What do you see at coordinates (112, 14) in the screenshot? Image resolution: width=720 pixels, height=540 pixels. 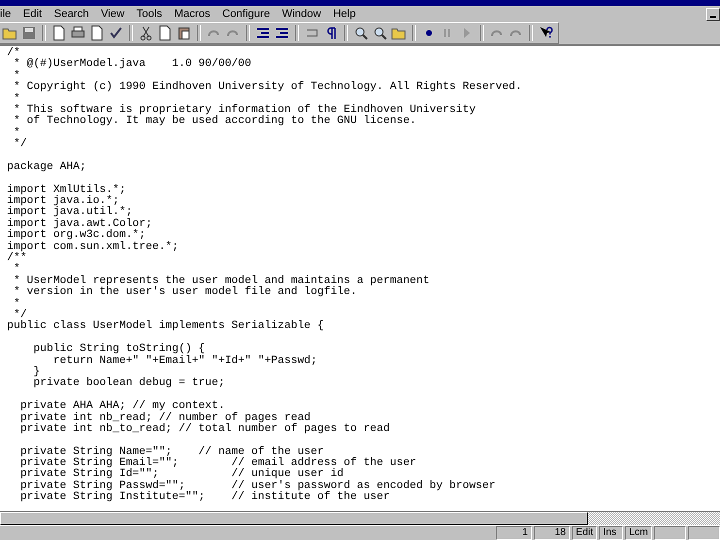 I see `menu-item: View` at bounding box center [112, 14].